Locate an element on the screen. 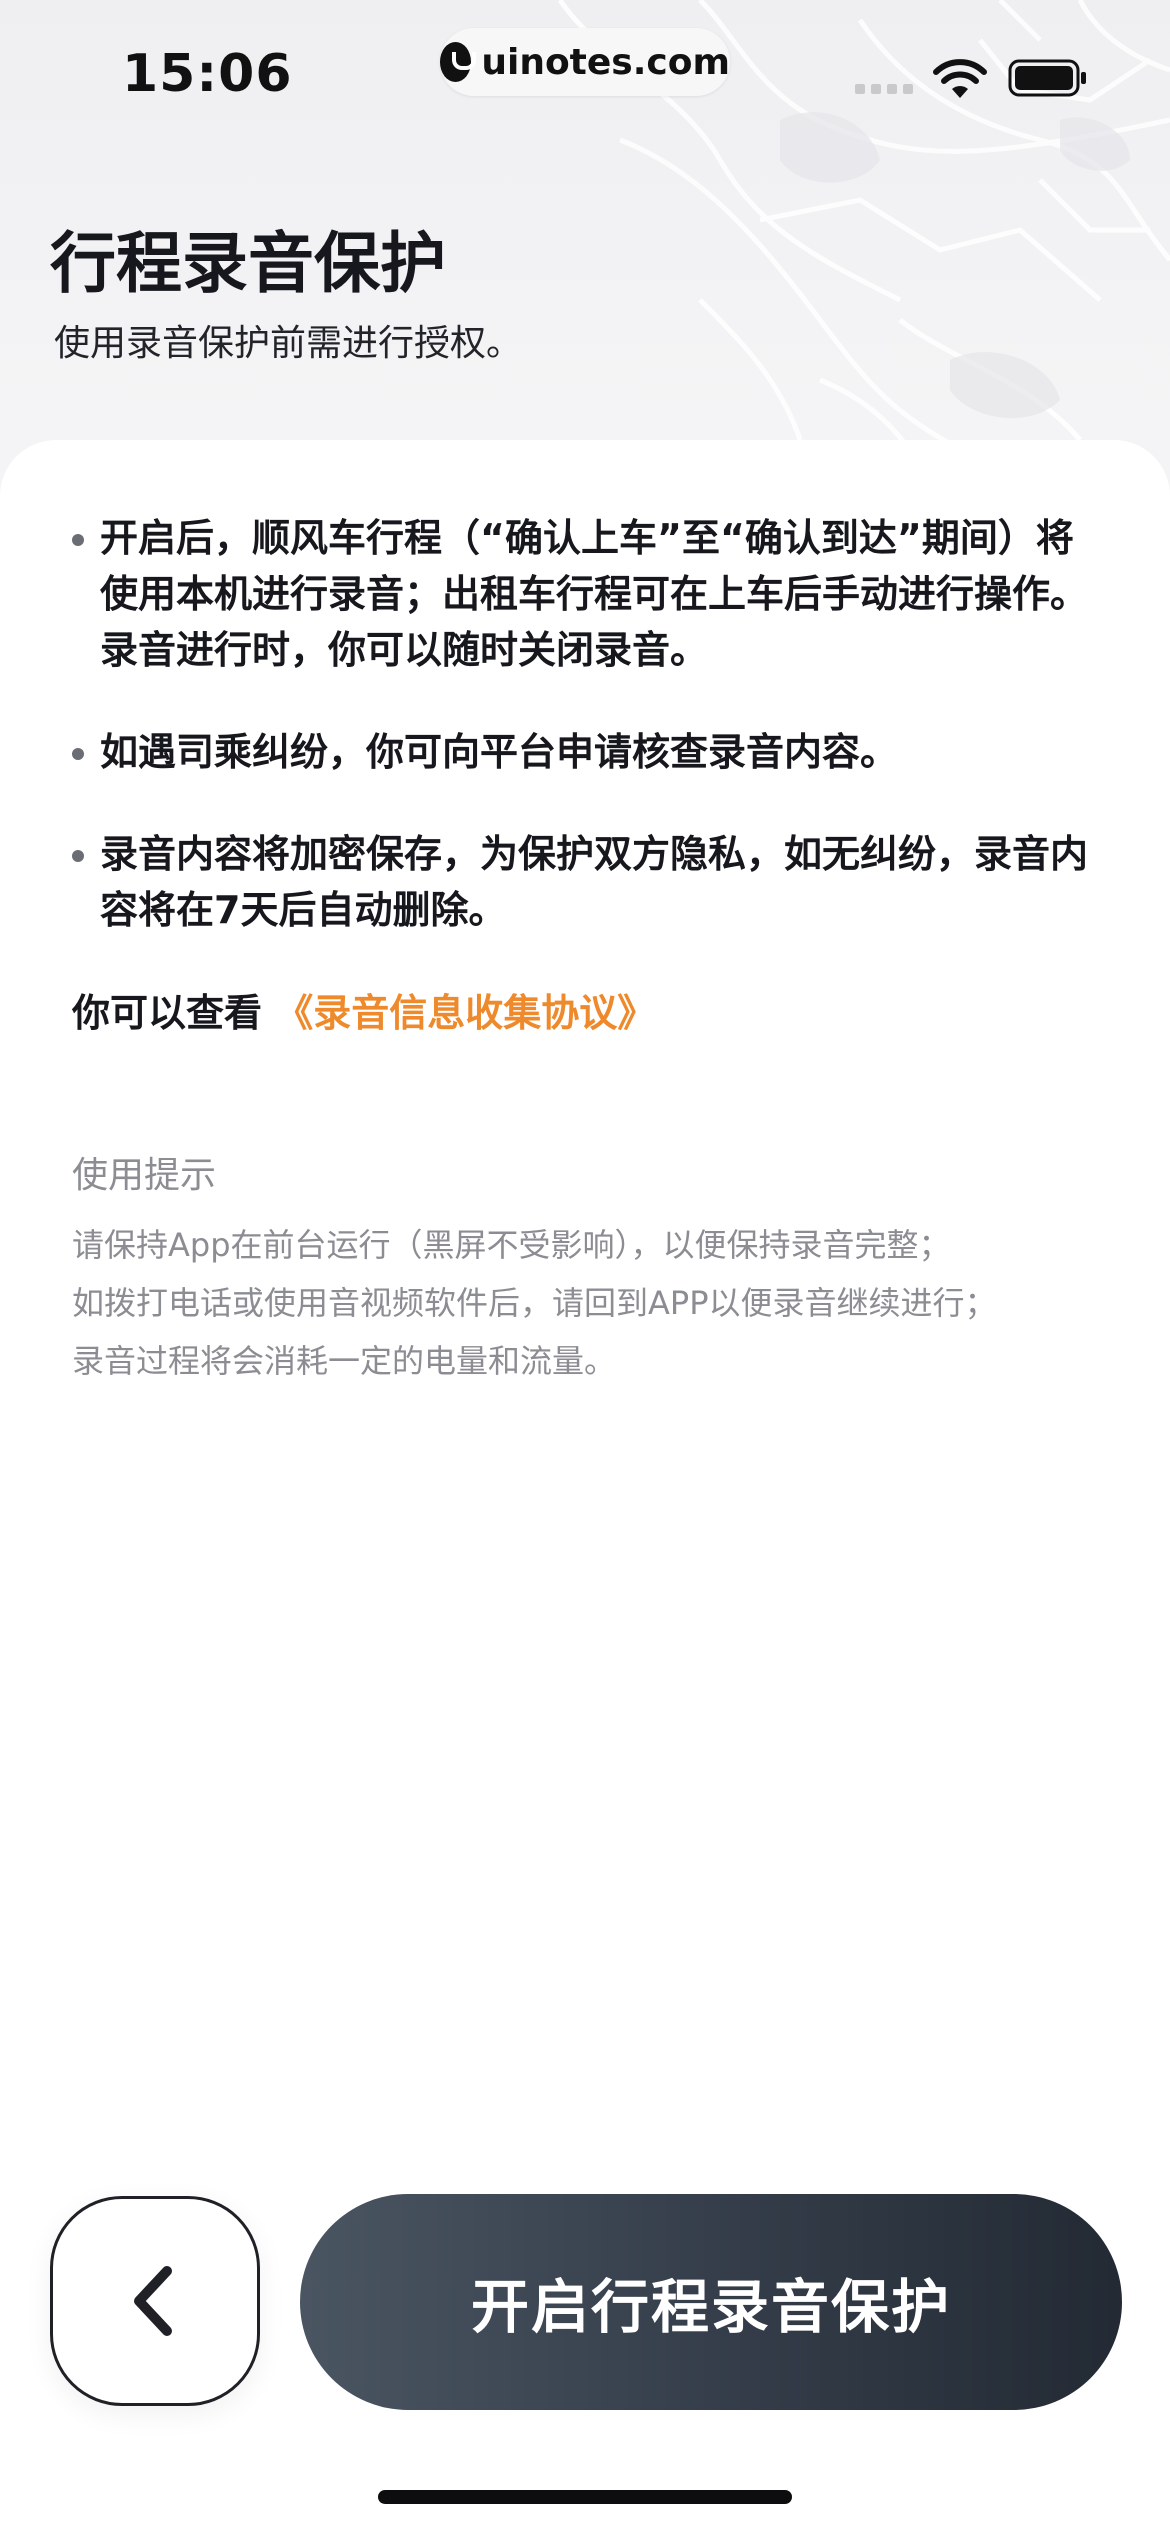 The image size is (1170, 2532). status-time: 15:06 is located at coordinates (207, 74).